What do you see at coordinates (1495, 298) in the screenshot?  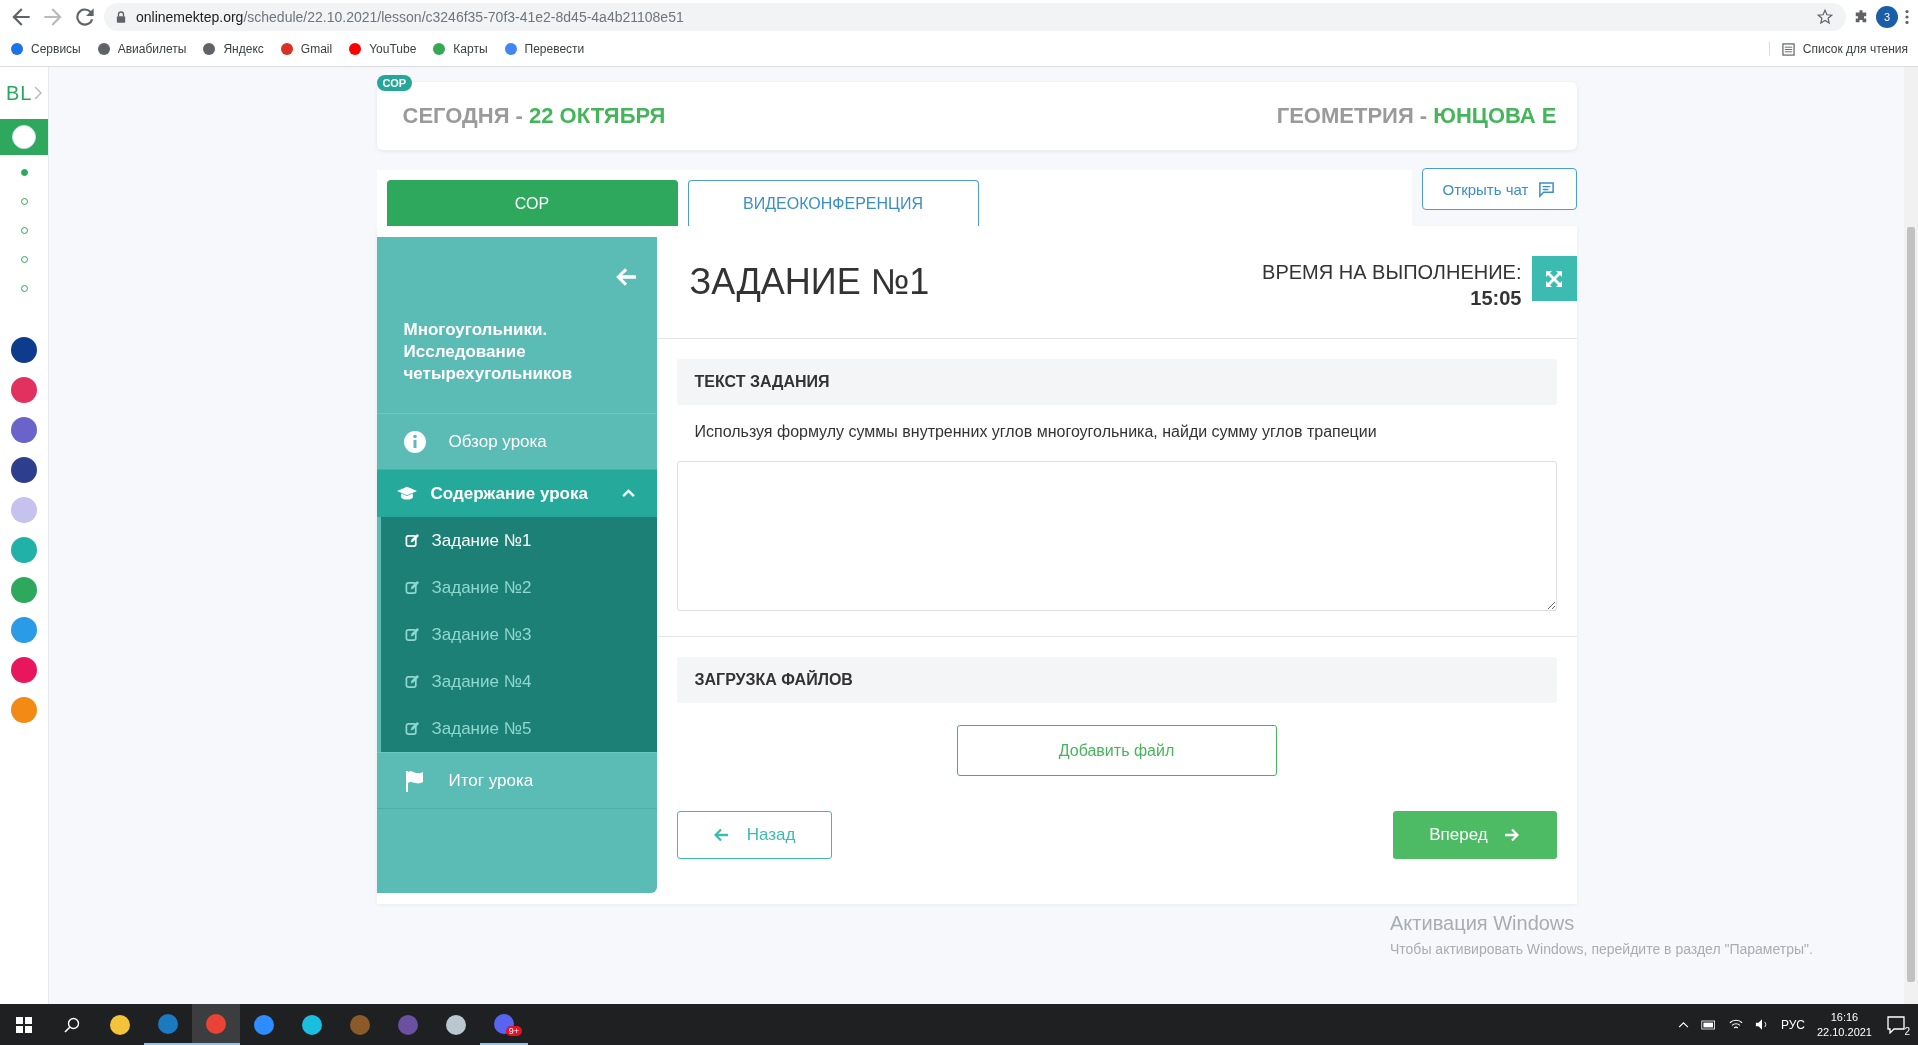 I see `timer-value: 15:05` at bounding box center [1495, 298].